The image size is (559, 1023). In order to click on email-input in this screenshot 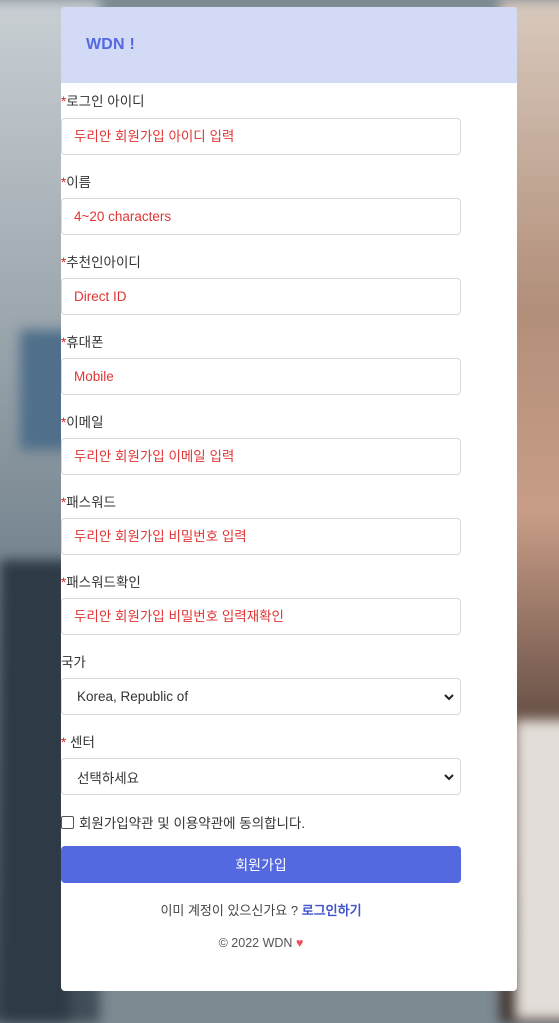, I will do `click(261, 456)`.